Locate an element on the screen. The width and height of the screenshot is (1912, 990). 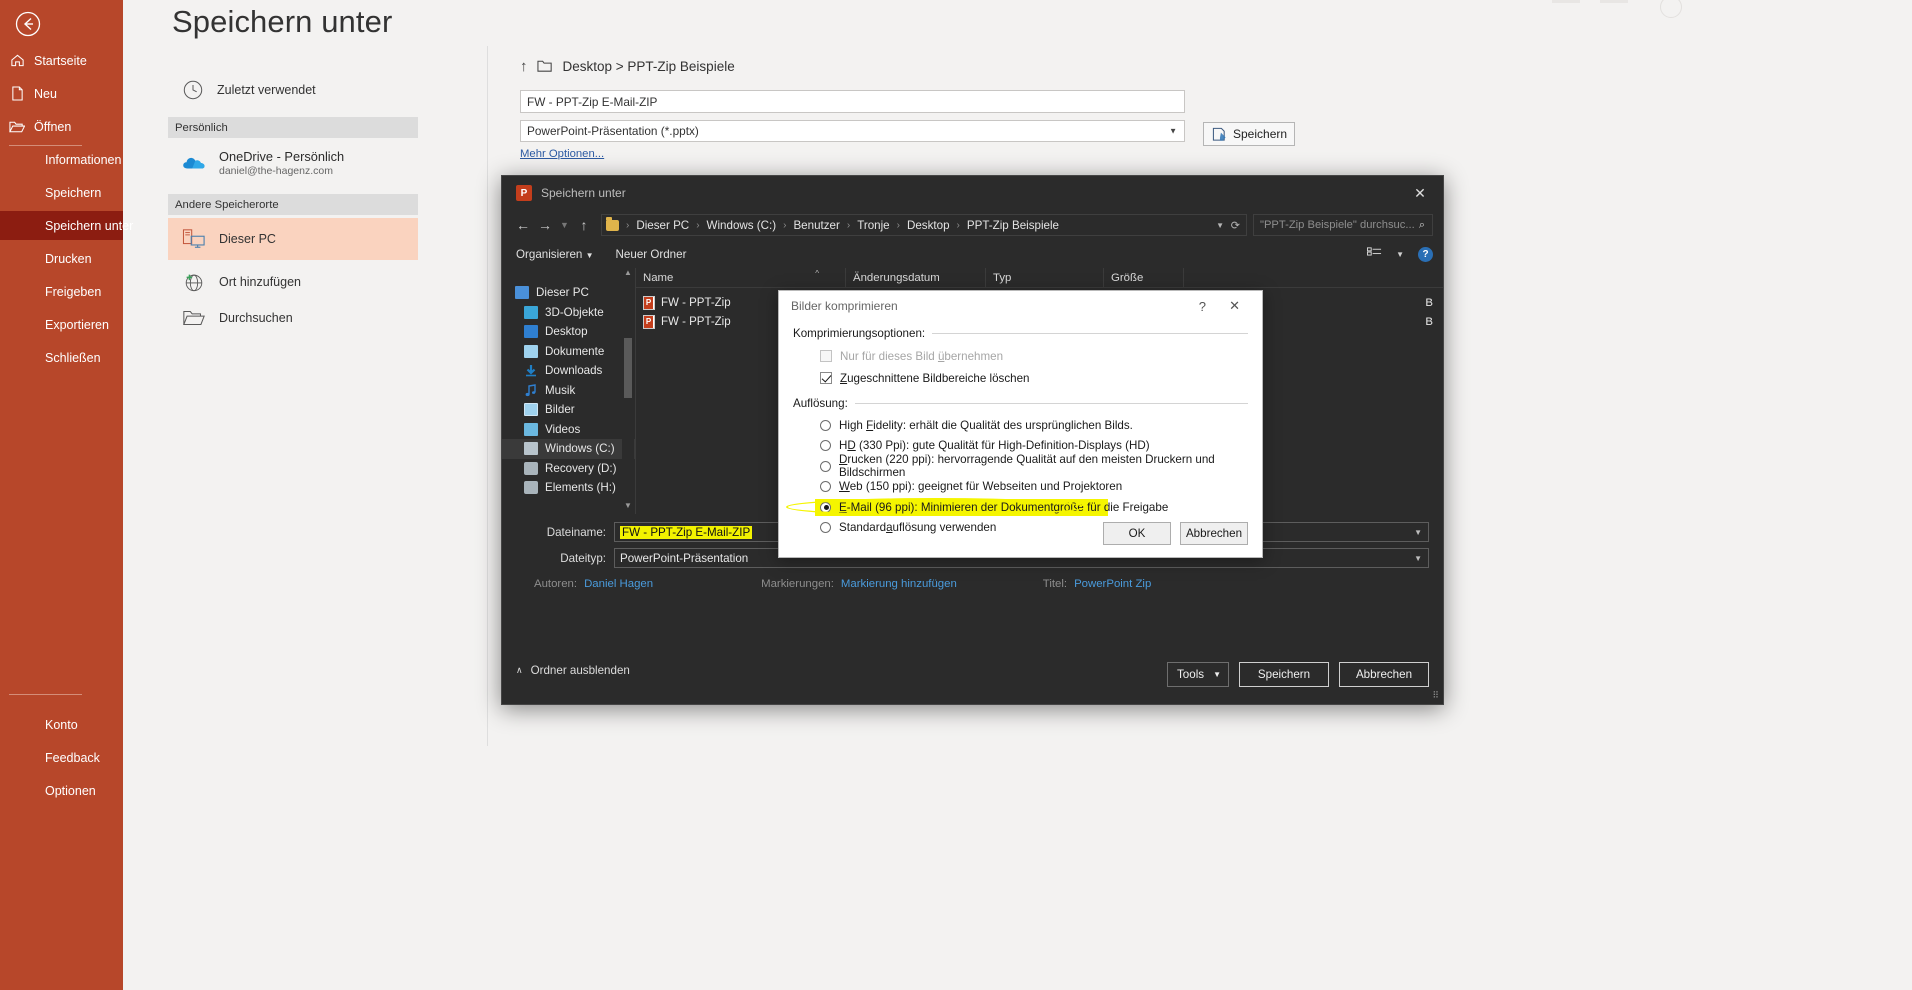
column-header-modified: Änderungsdatum is located at coordinates (916, 277).